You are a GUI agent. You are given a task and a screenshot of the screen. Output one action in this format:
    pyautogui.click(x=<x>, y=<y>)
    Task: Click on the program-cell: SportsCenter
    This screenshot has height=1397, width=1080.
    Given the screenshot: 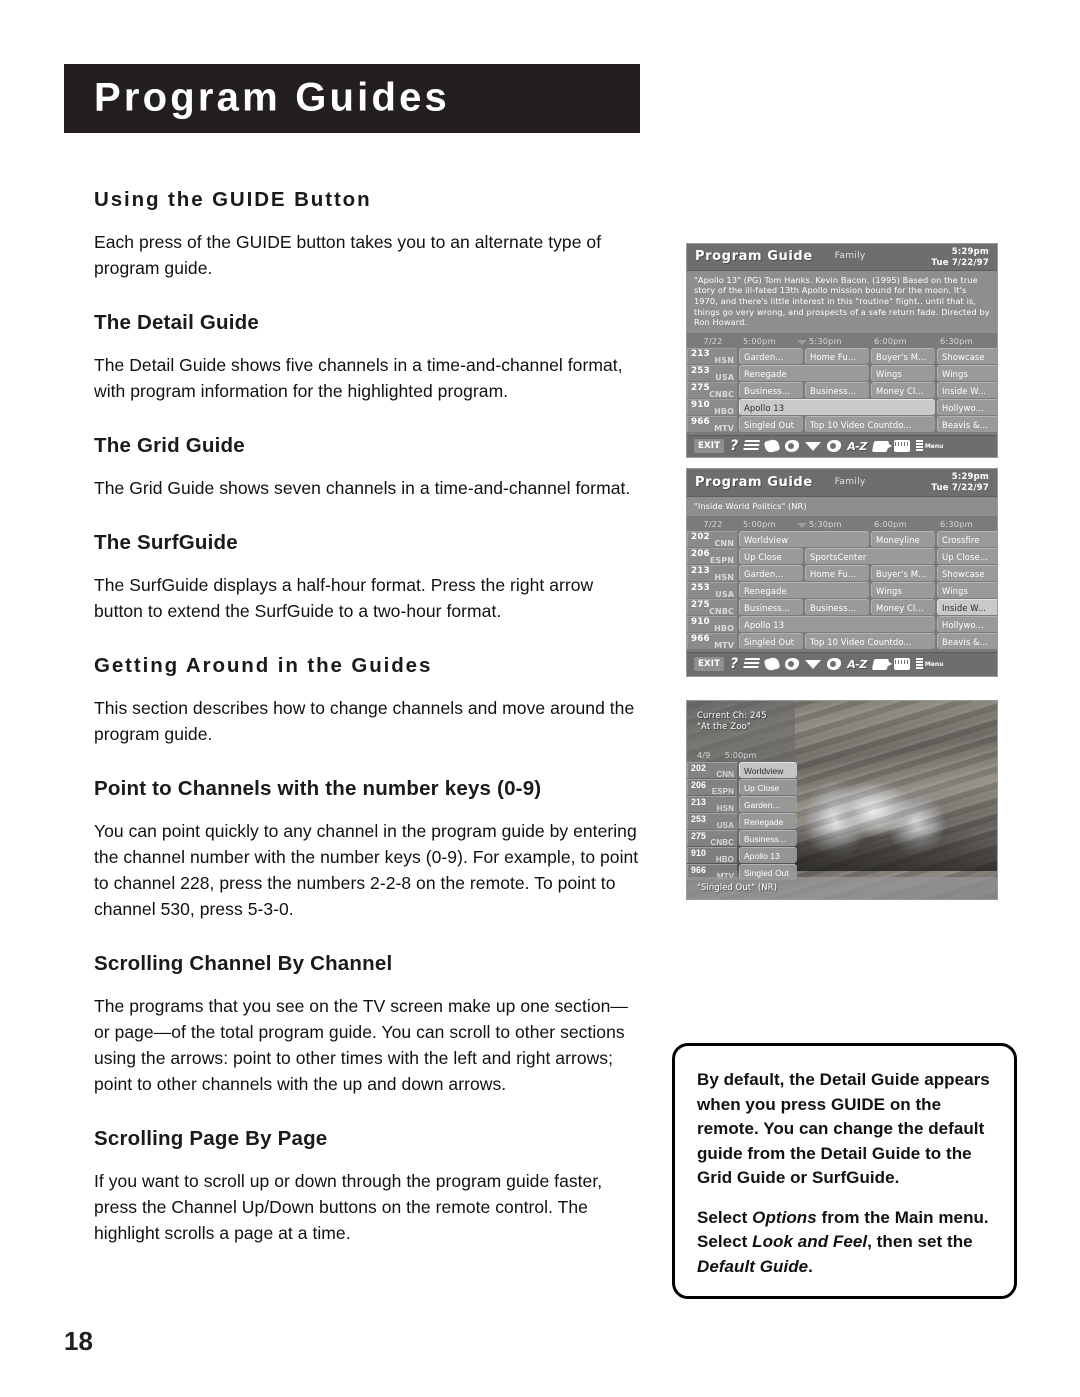 What is the action you would take?
    pyautogui.click(x=870, y=555)
    